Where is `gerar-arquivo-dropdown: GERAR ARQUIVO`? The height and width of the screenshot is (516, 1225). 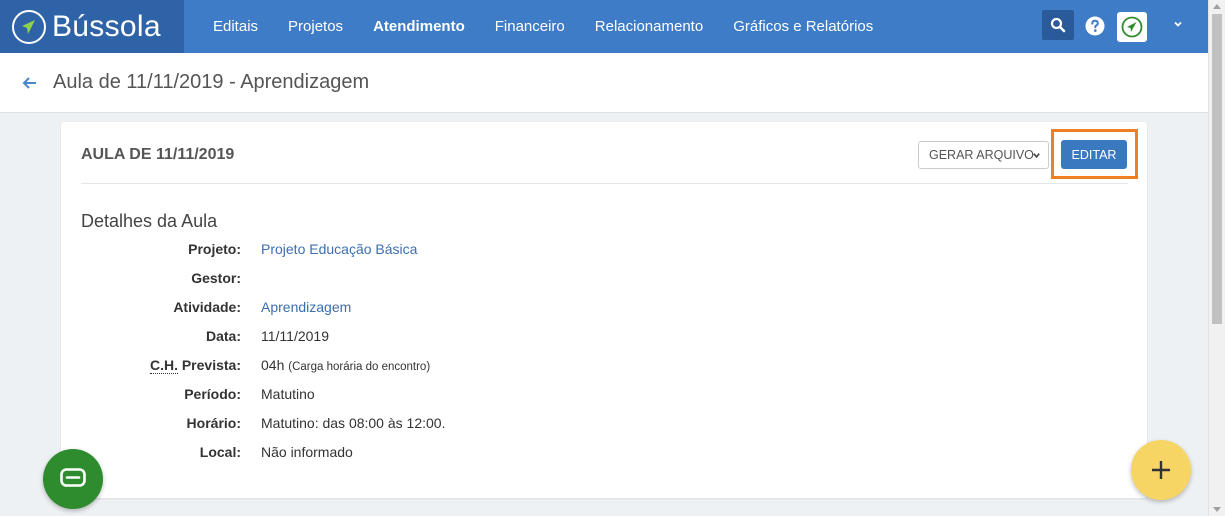
gerar-arquivo-dropdown: GERAR ARQUIVO is located at coordinates (983, 155).